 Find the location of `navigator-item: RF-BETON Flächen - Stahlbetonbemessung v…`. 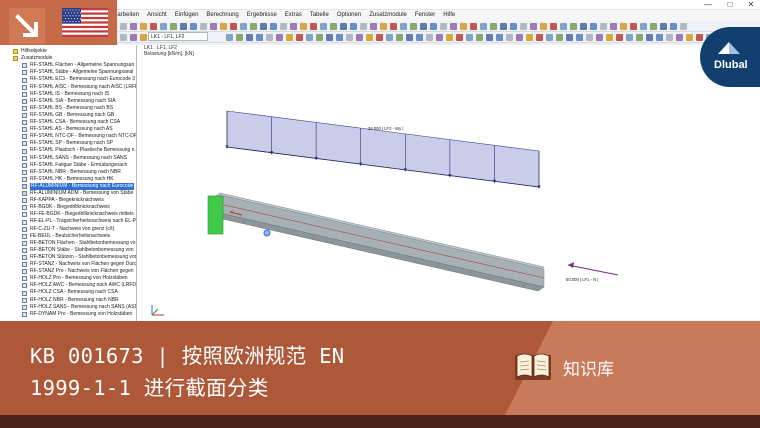

navigator-item: RF-BETON Flächen - Stahlbetonbemessung v… is located at coordinates (68, 243).